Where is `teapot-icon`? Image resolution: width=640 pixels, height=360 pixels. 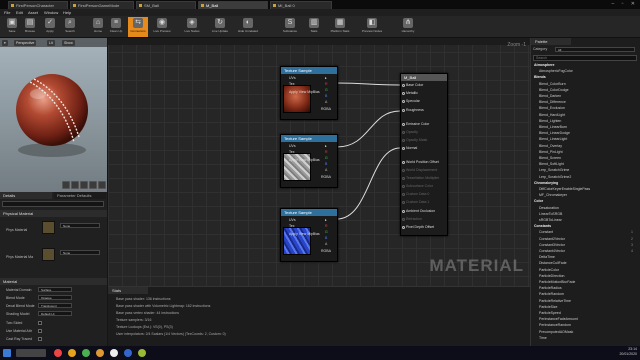
teapot-icon is located at coordinates (102, 185).